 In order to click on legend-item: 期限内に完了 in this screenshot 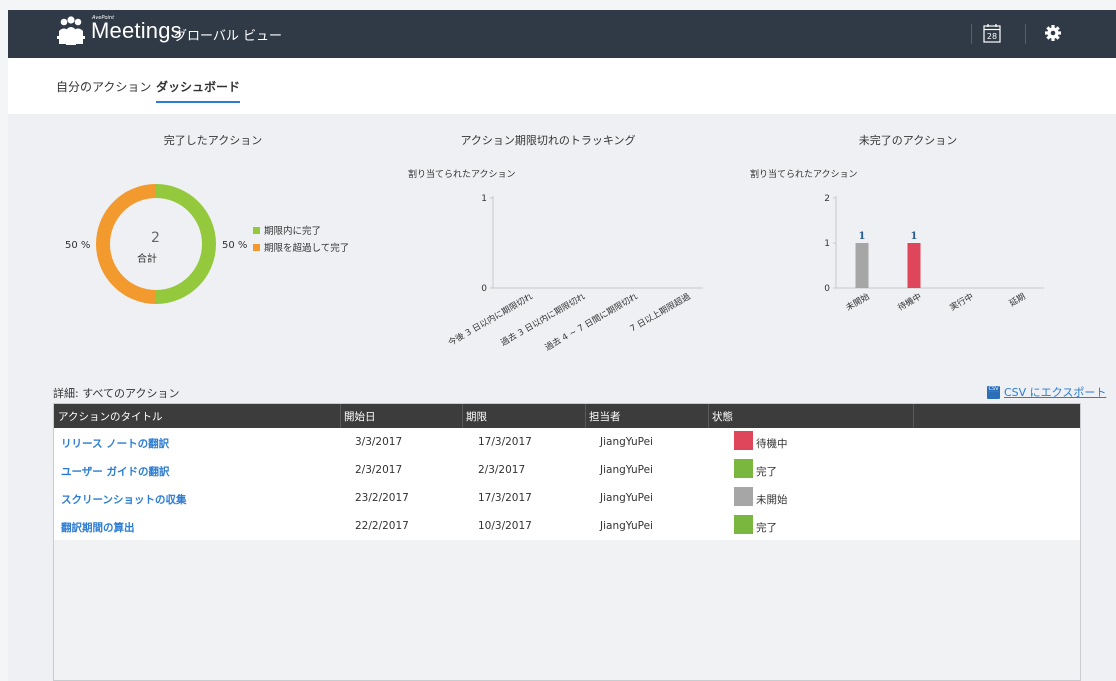, I will do `click(287, 230)`.